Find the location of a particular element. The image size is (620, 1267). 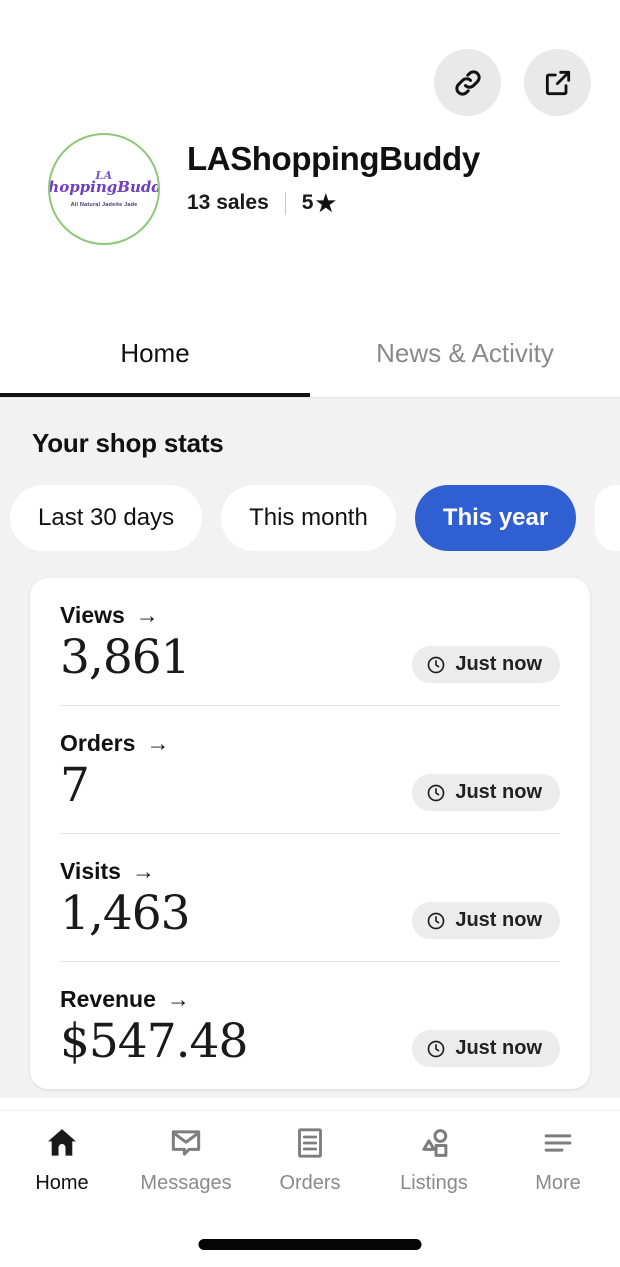

filter-next-partial is located at coordinates (607, 518).